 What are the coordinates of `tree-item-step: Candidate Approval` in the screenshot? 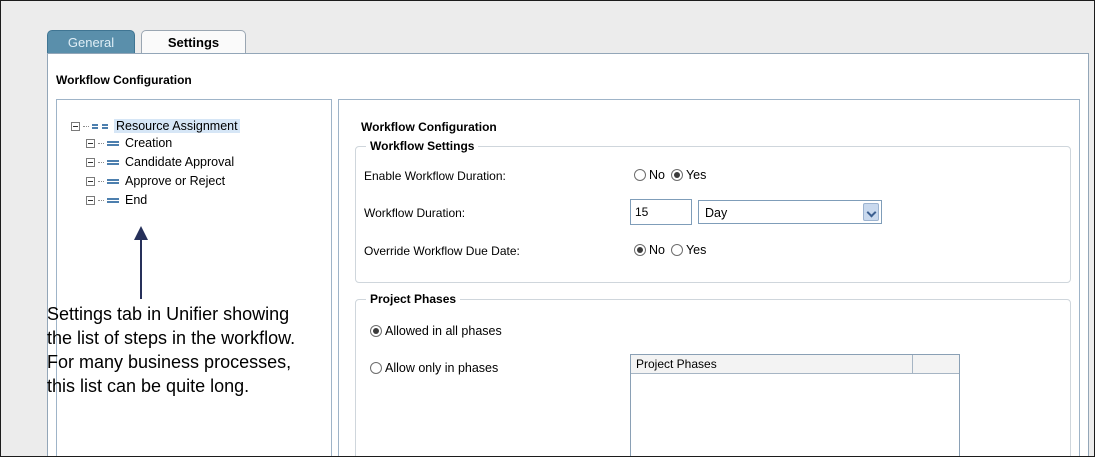 It's located at (160, 162).